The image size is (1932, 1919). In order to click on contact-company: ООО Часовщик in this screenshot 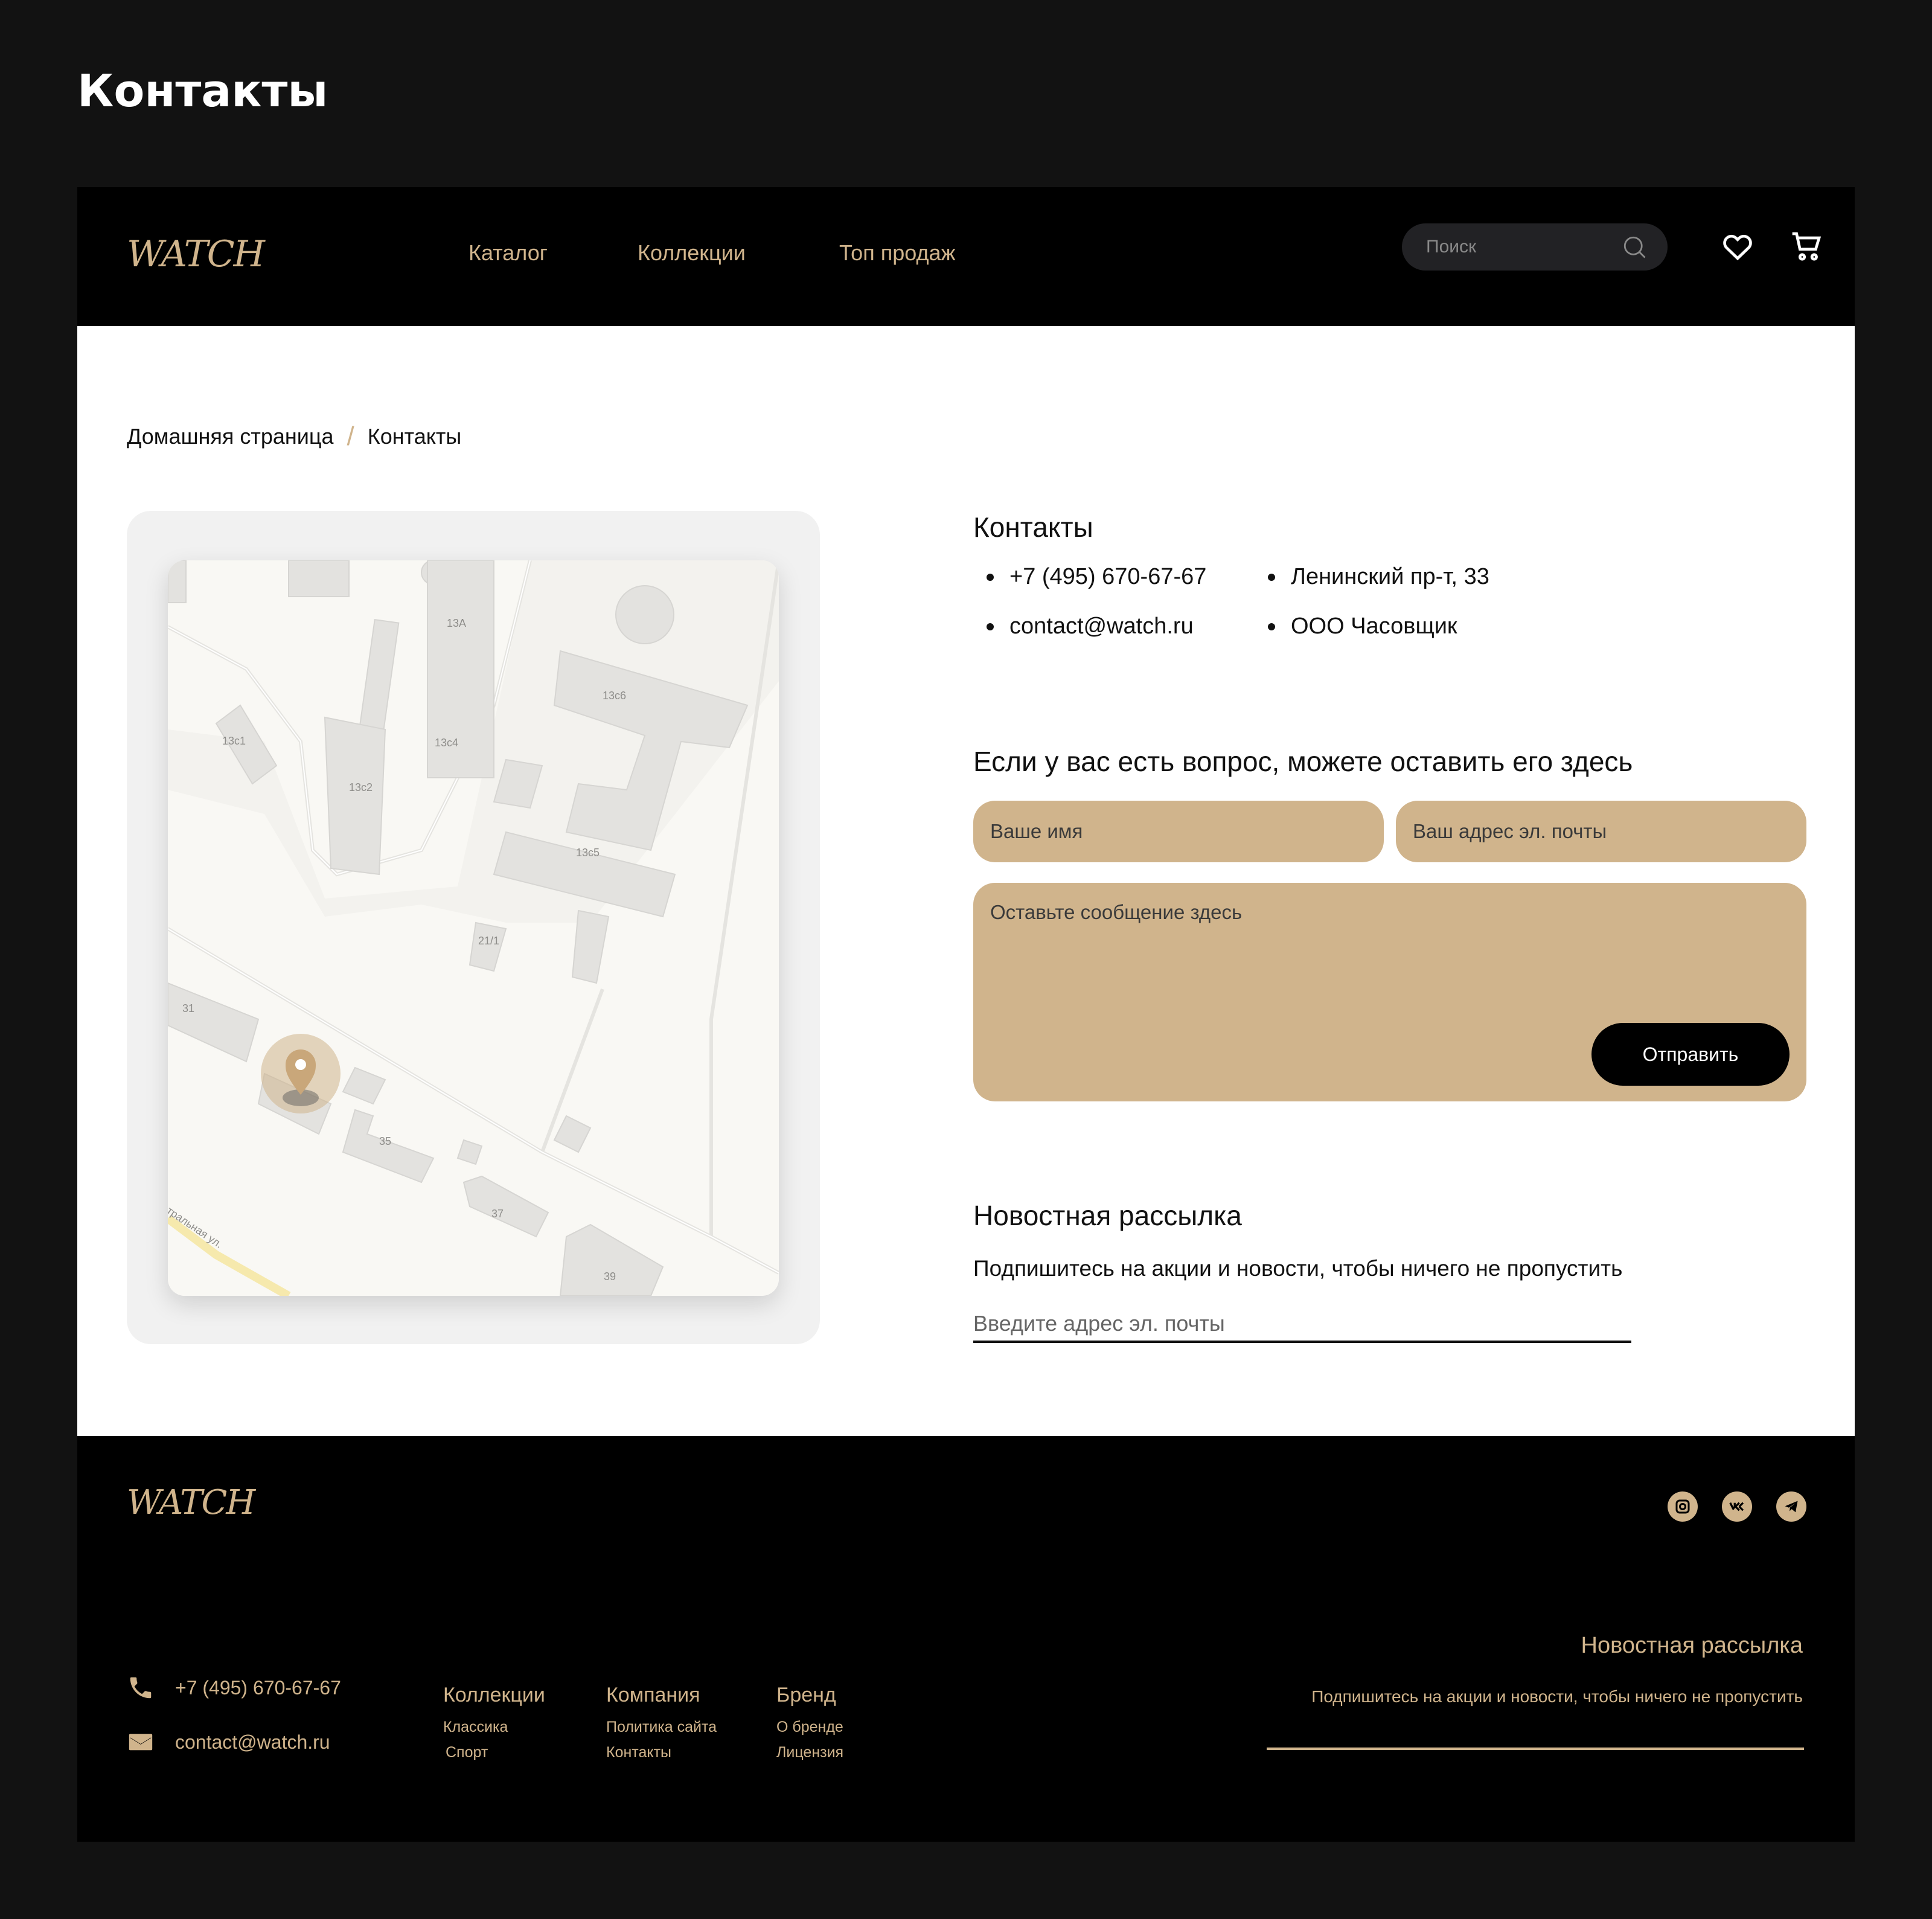, I will do `click(1363, 626)`.